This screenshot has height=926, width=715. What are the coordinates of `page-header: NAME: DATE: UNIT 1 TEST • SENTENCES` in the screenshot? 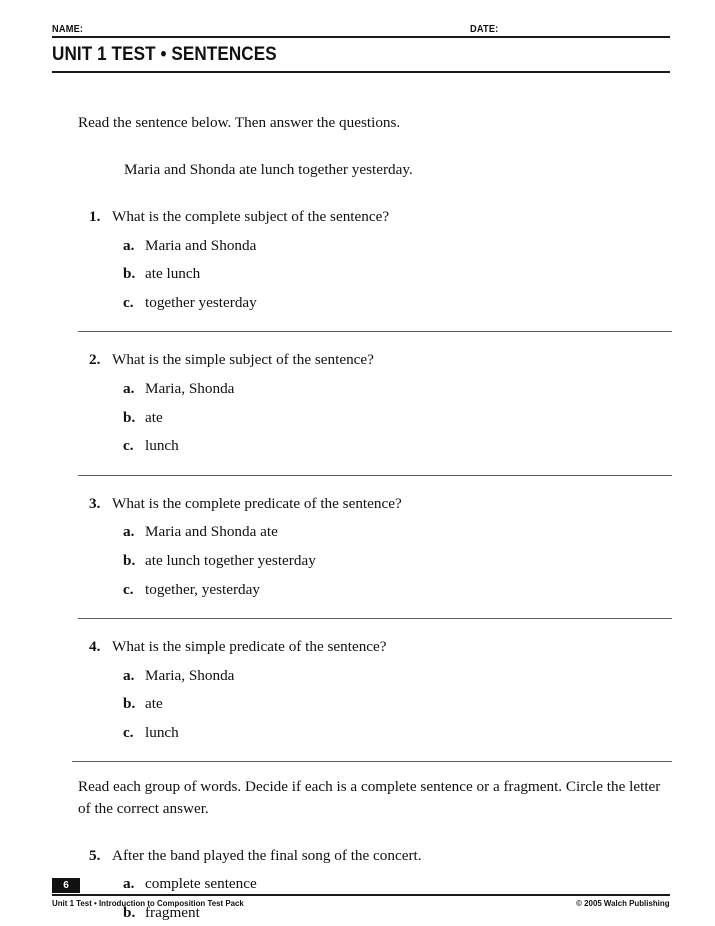 It's located at (361, 44).